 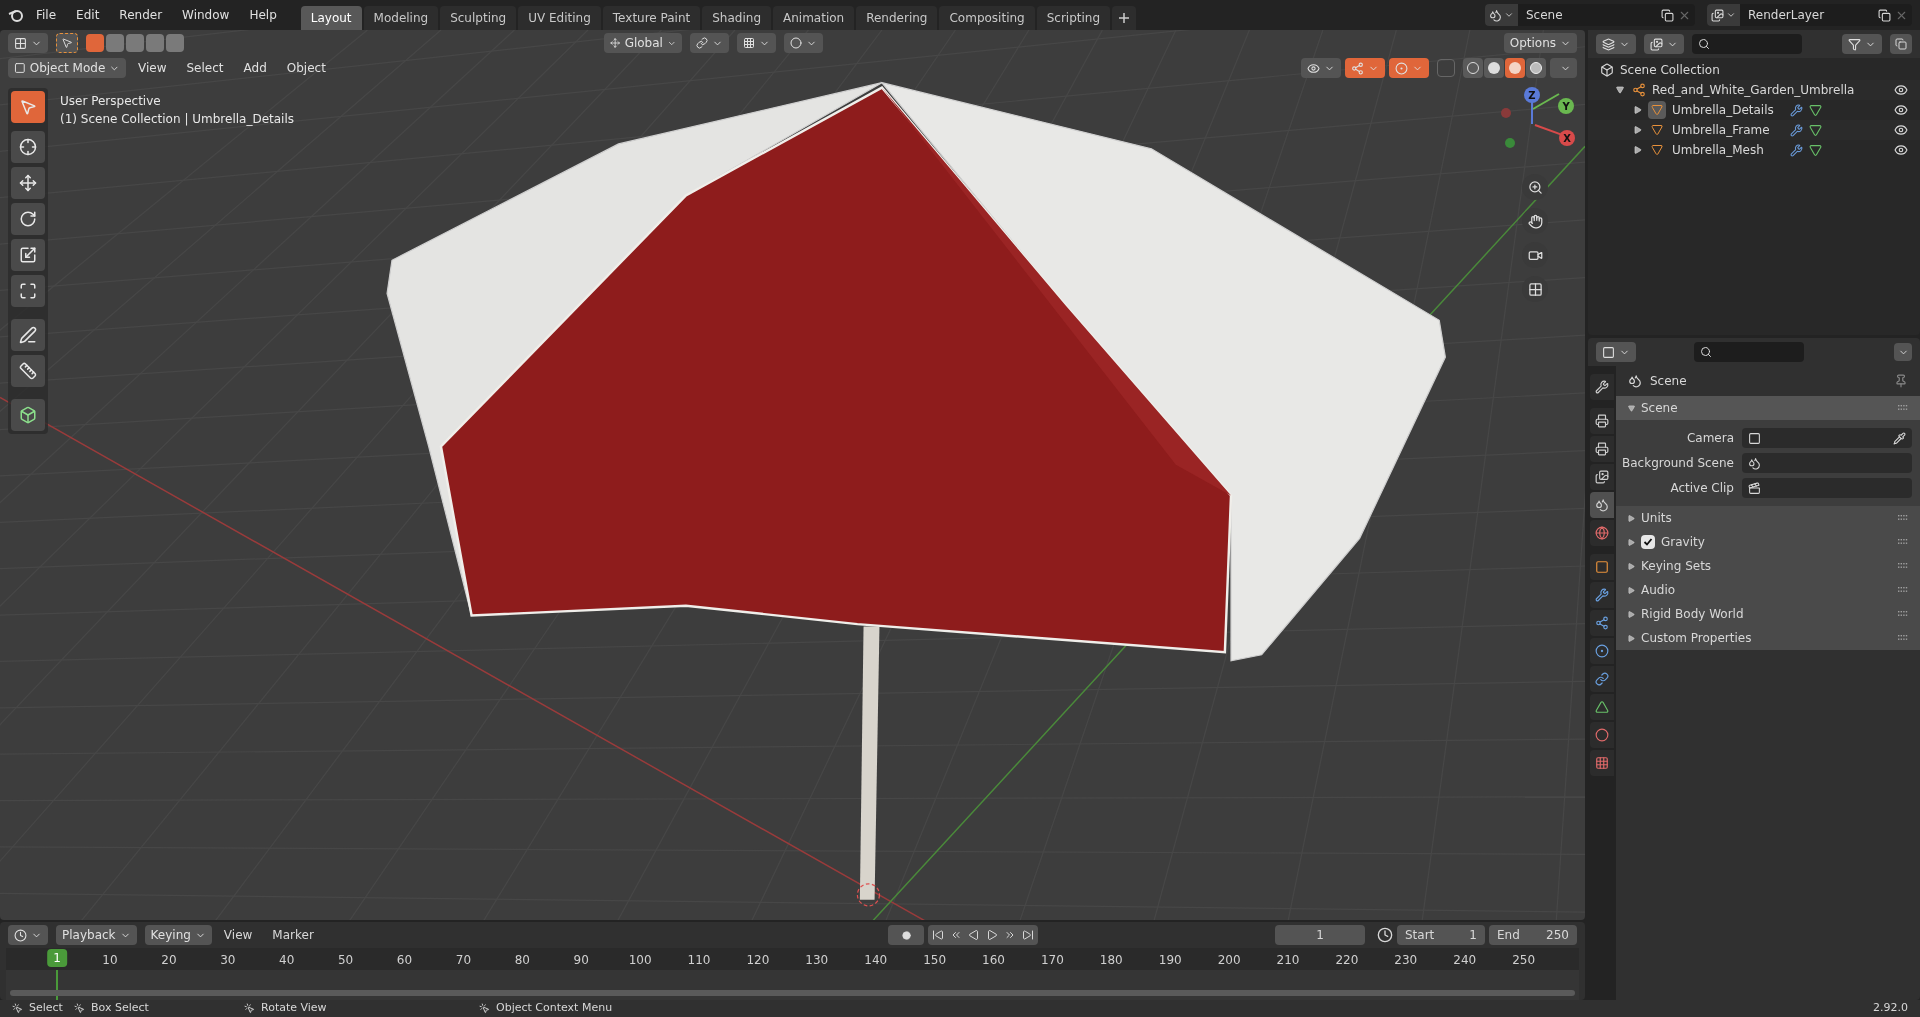 I want to click on filter-dropdown, so click(x=1862, y=44).